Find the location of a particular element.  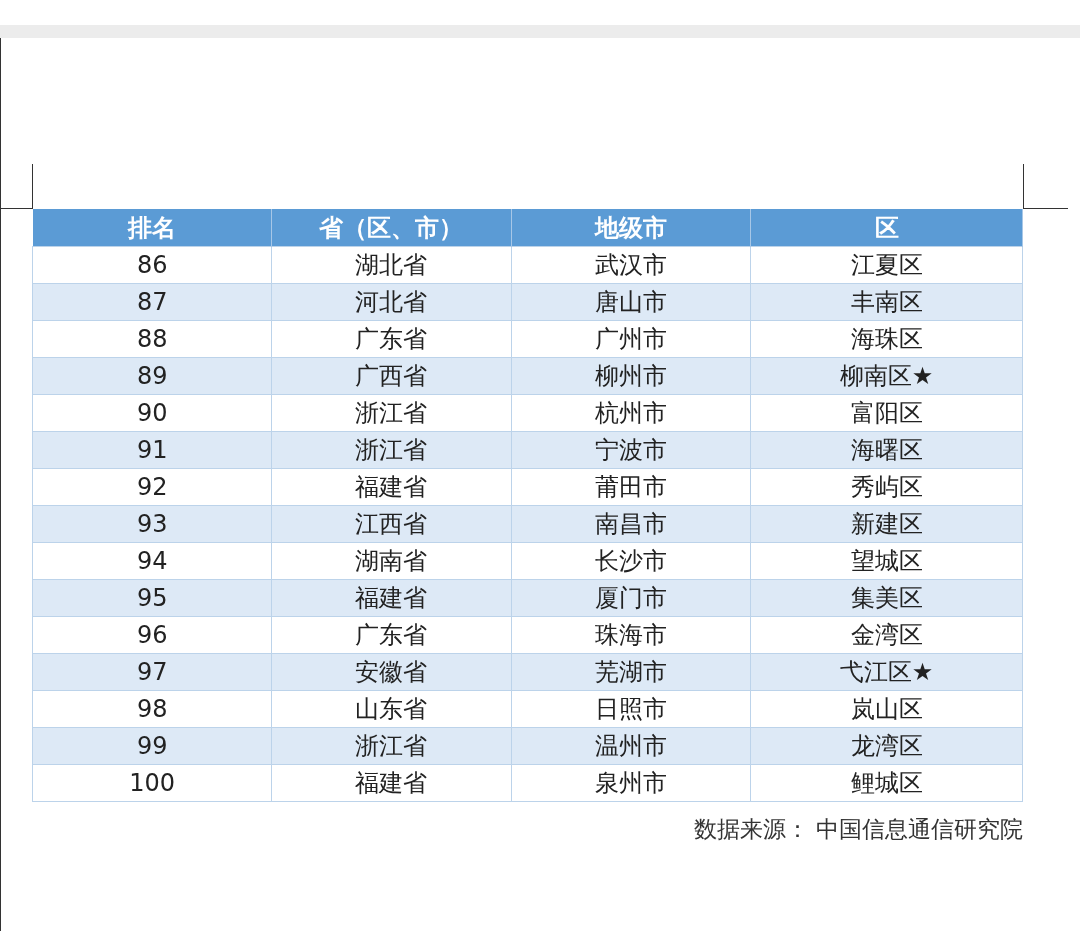

table-cell: 100 is located at coordinates (152, 783).